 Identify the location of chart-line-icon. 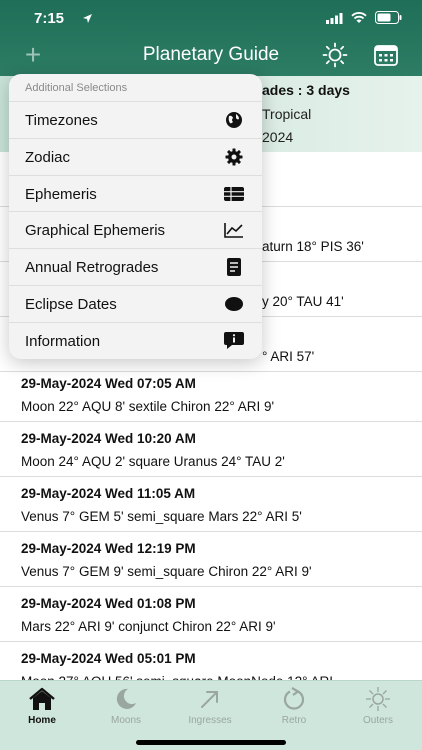
(234, 230).